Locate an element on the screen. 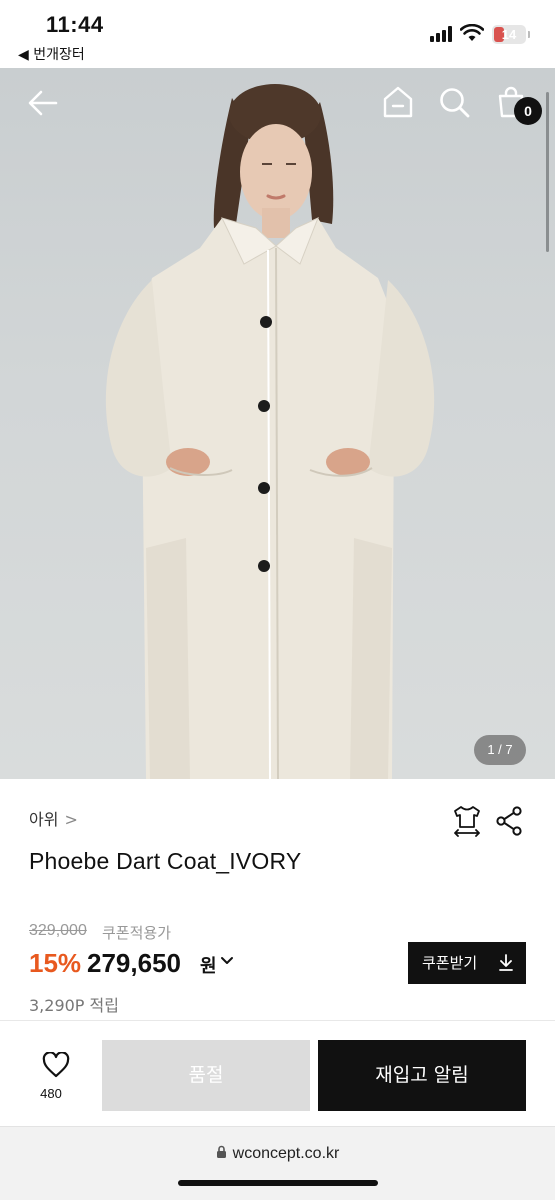 Image resolution: width=555 pixels, height=1200 pixels. currency-unit: 원 is located at coordinates (208, 965).